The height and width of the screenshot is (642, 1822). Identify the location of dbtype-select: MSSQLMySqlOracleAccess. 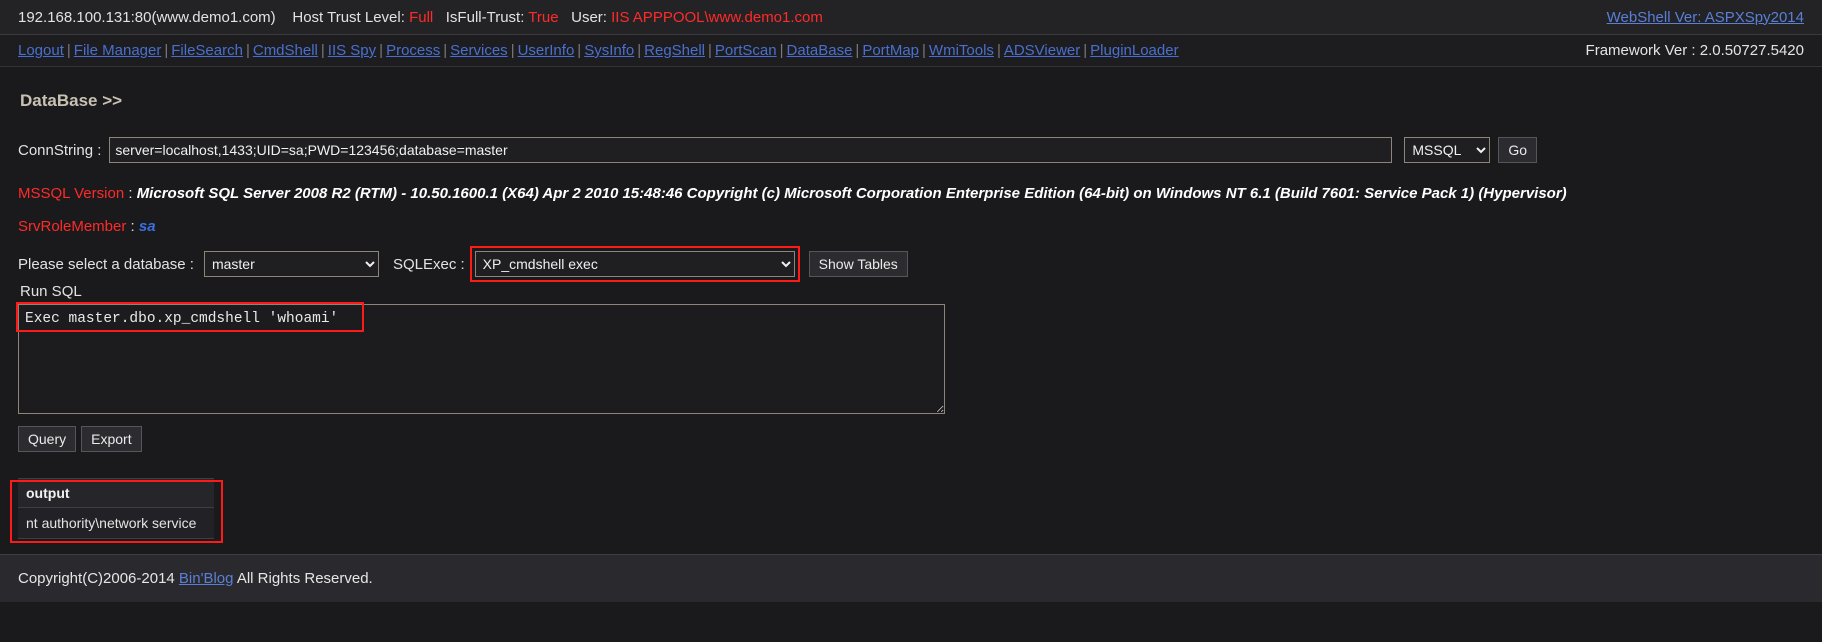
(1447, 150).